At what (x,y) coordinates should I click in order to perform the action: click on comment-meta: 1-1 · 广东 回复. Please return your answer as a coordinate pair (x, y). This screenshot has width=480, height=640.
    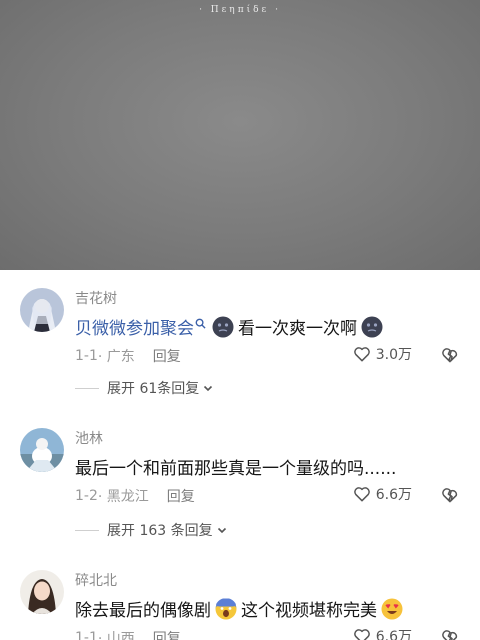
    Looking at the image, I should click on (128, 356).